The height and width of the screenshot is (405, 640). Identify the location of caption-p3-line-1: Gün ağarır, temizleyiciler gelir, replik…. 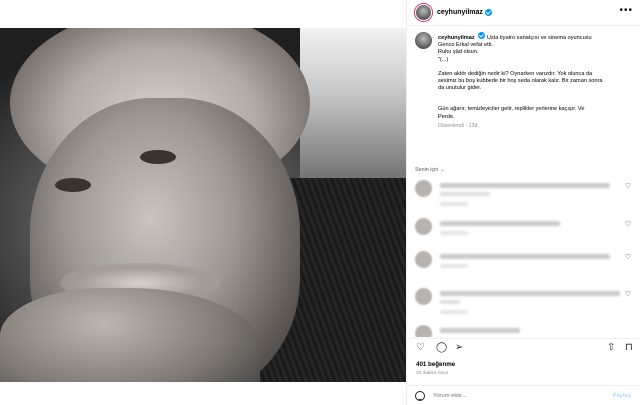
(511, 109).